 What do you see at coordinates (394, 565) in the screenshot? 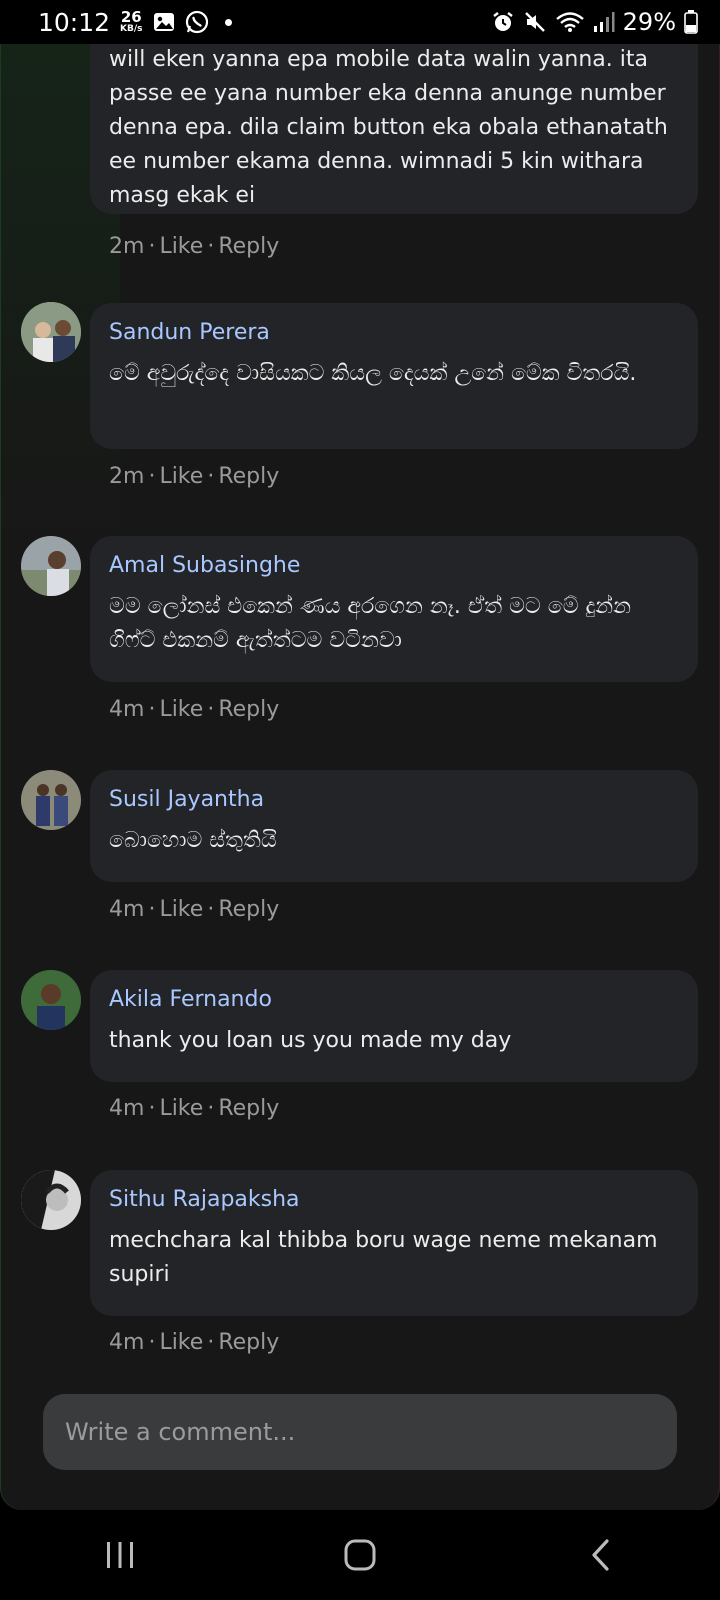
I see `comment-author: Amal Subasinghe` at bounding box center [394, 565].